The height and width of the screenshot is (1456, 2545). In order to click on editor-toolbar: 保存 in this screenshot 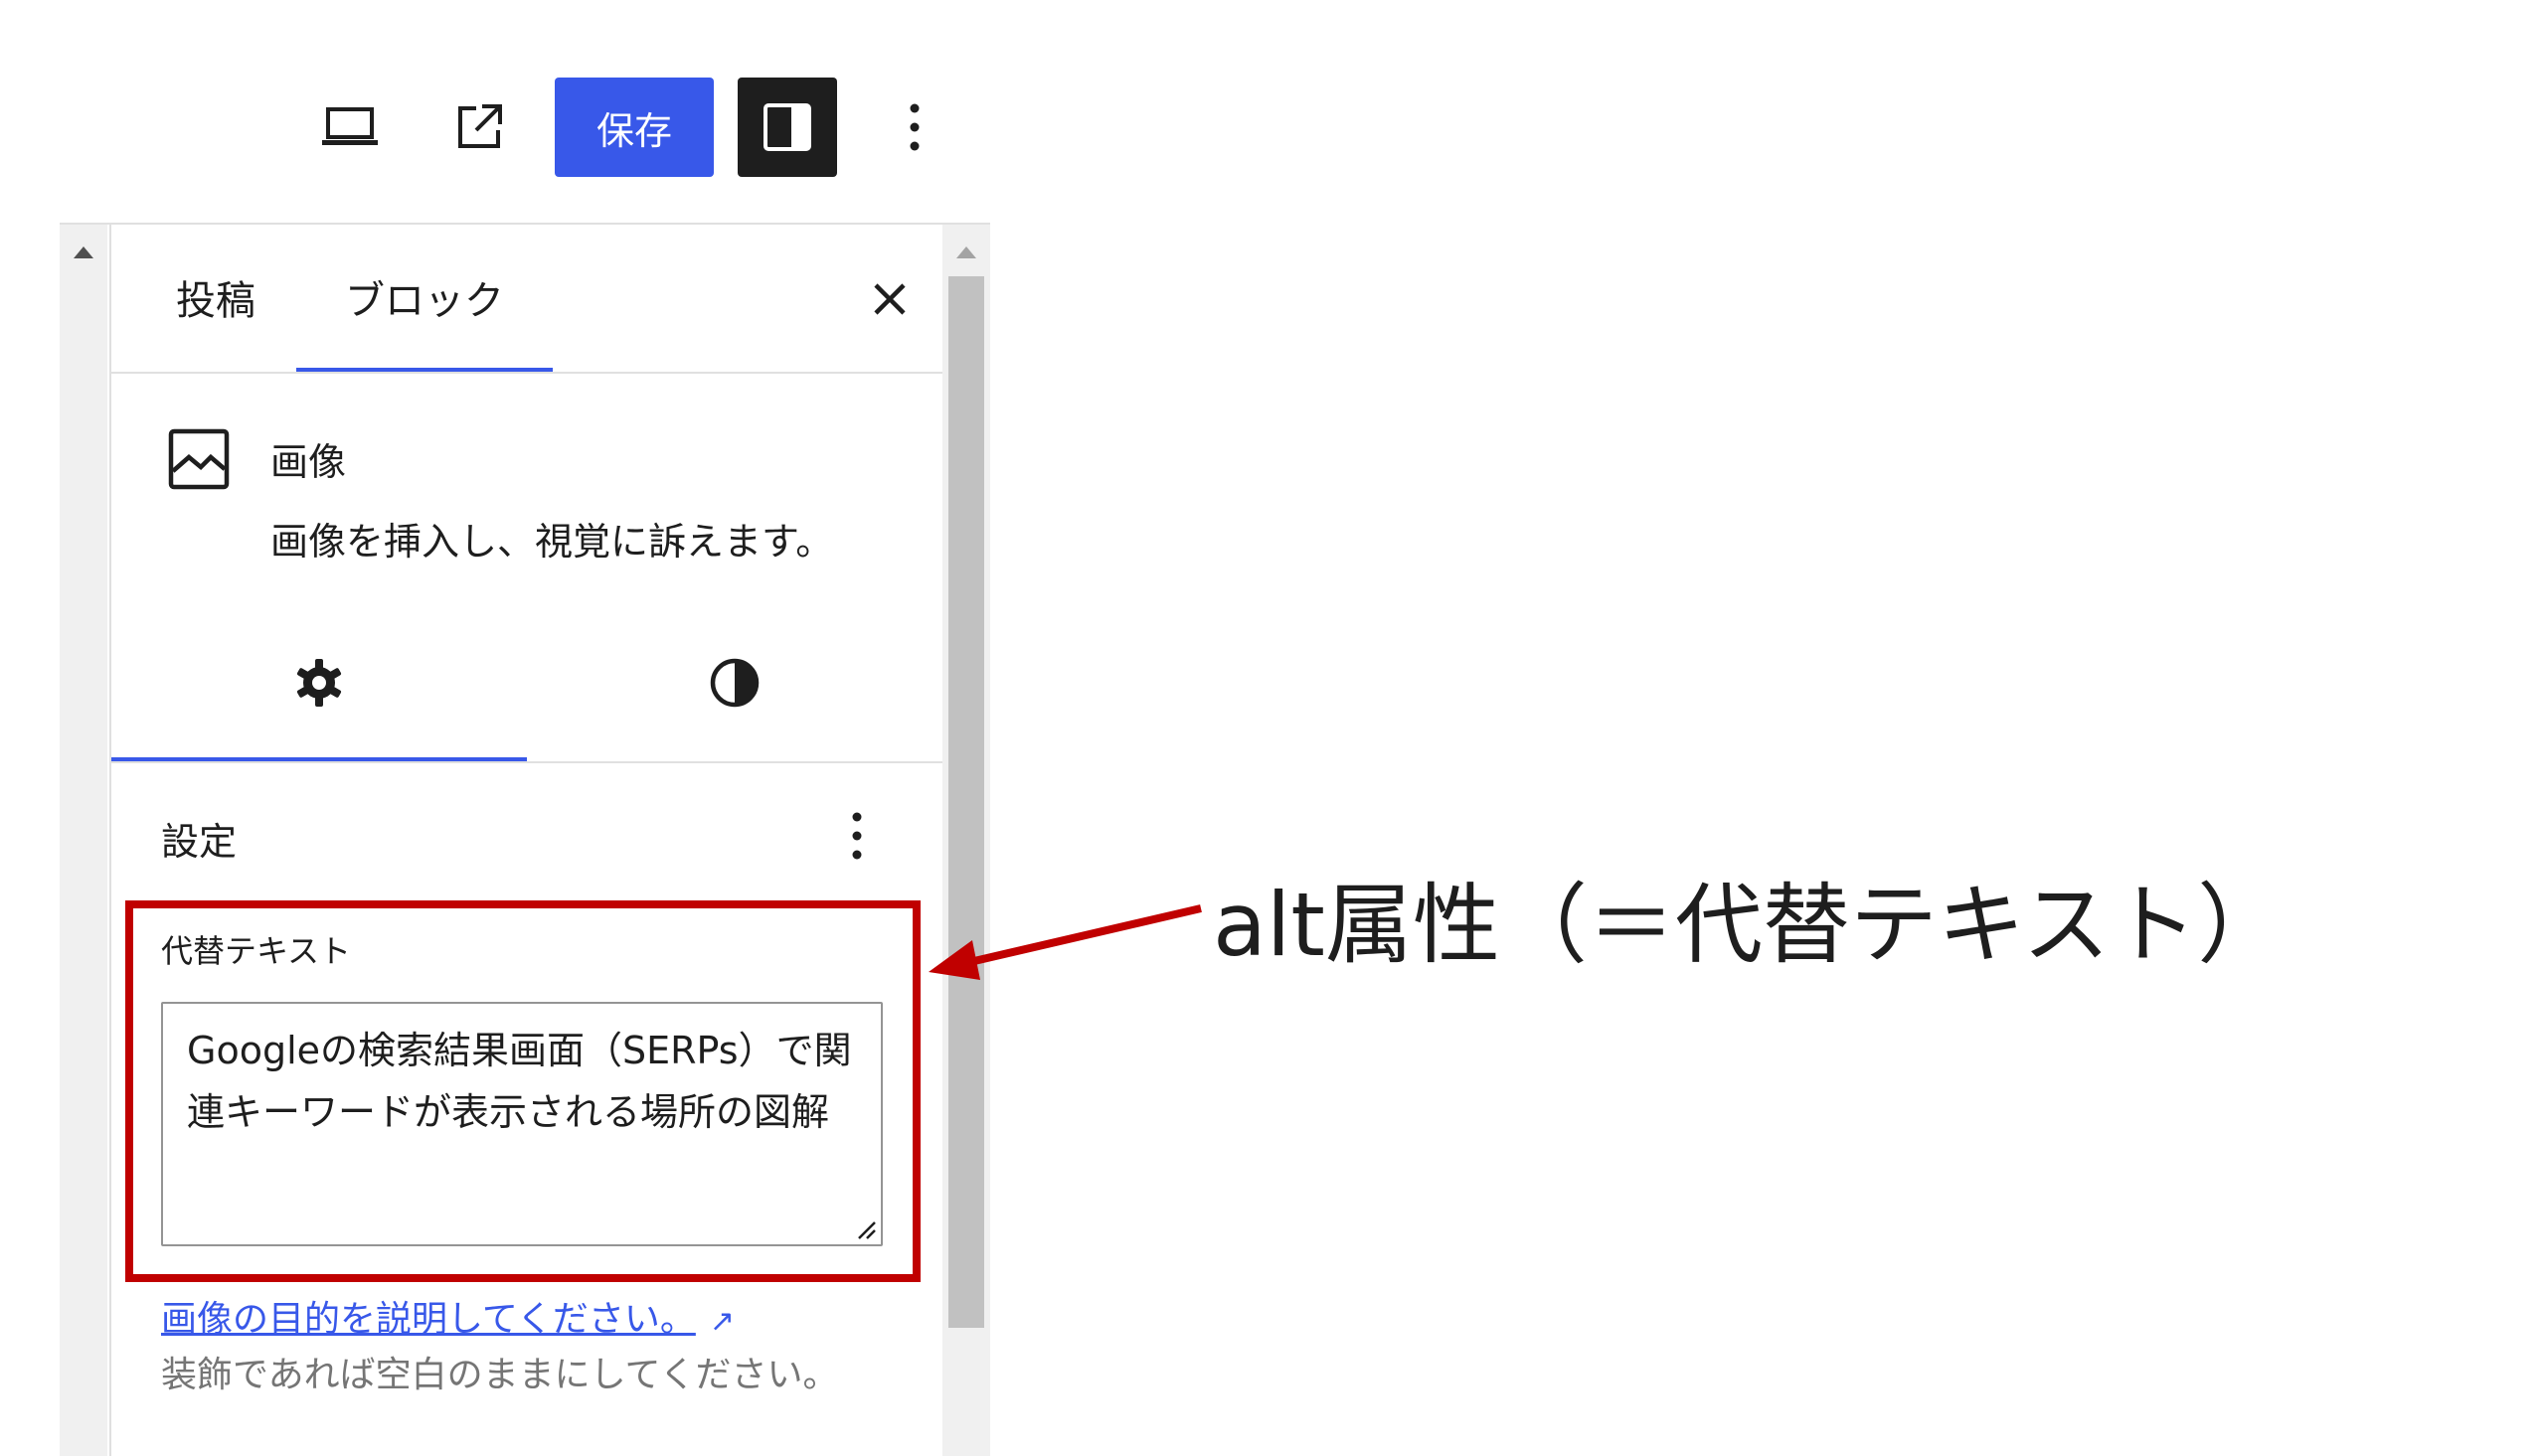, I will do `click(636, 127)`.